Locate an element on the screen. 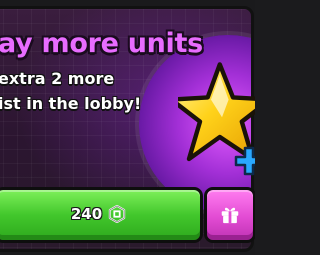 The height and width of the screenshot is (255, 320). price-label: 240 is located at coordinates (86, 214).